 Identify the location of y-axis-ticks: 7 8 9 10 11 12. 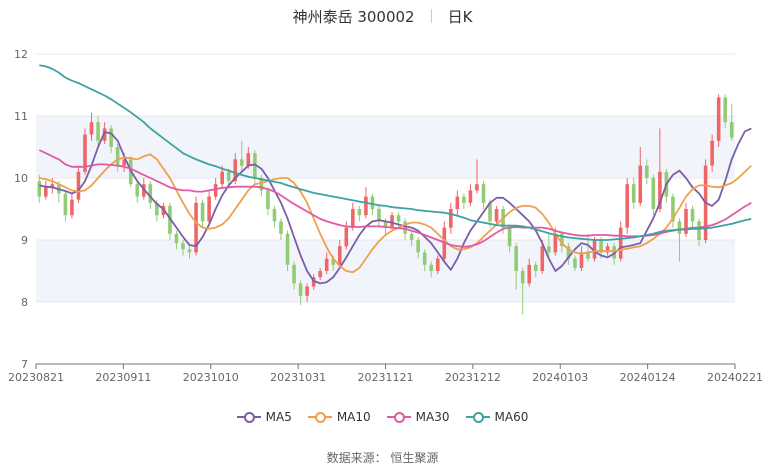
(21, 209).